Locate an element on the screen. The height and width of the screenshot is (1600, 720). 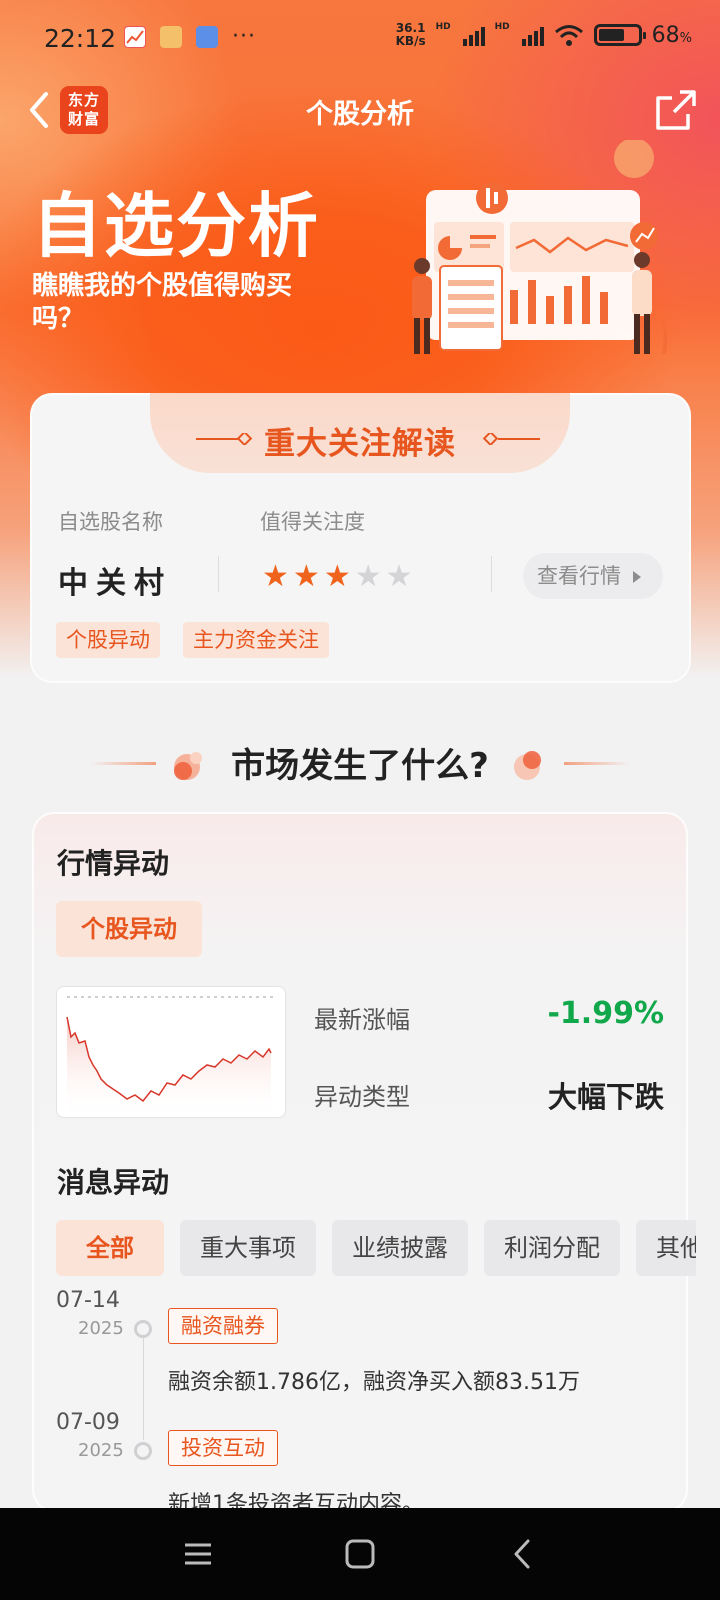
more-notifications-icon: ··· is located at coordinates (244, 36).